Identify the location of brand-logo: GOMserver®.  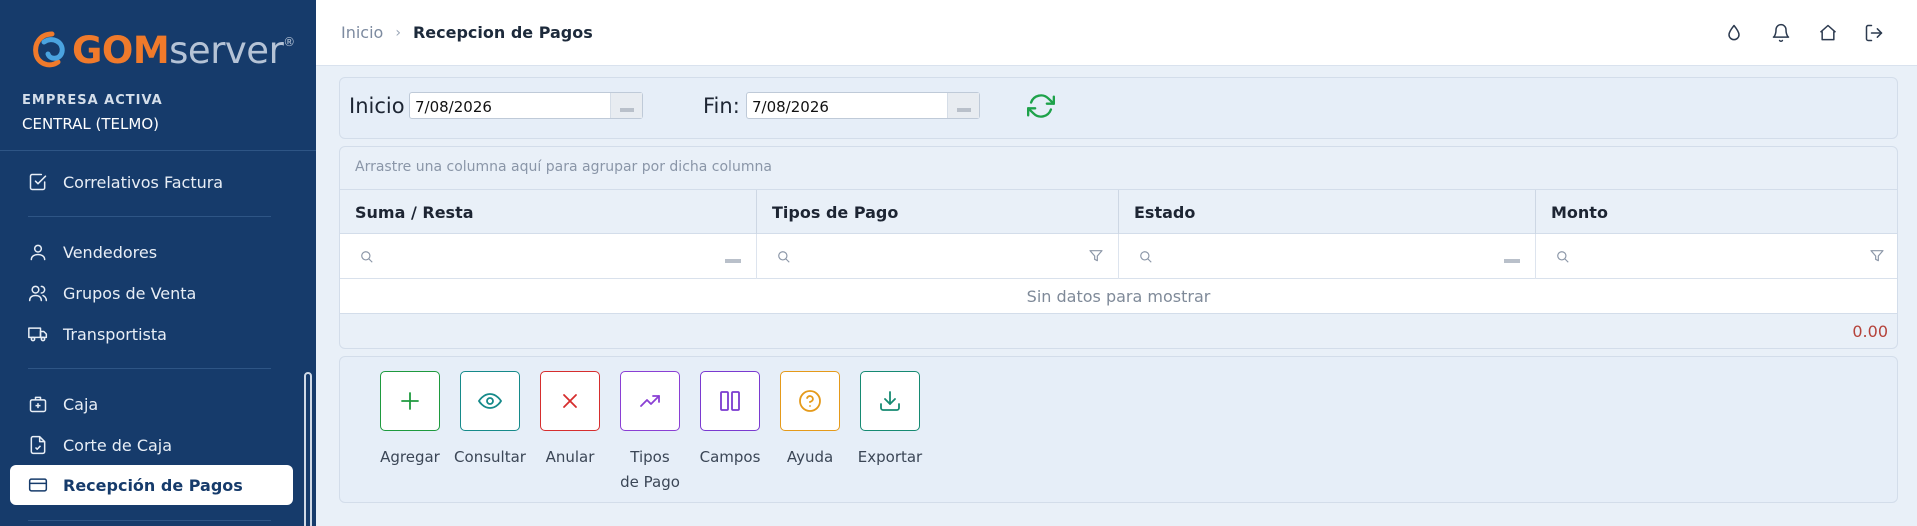
(162, 50).